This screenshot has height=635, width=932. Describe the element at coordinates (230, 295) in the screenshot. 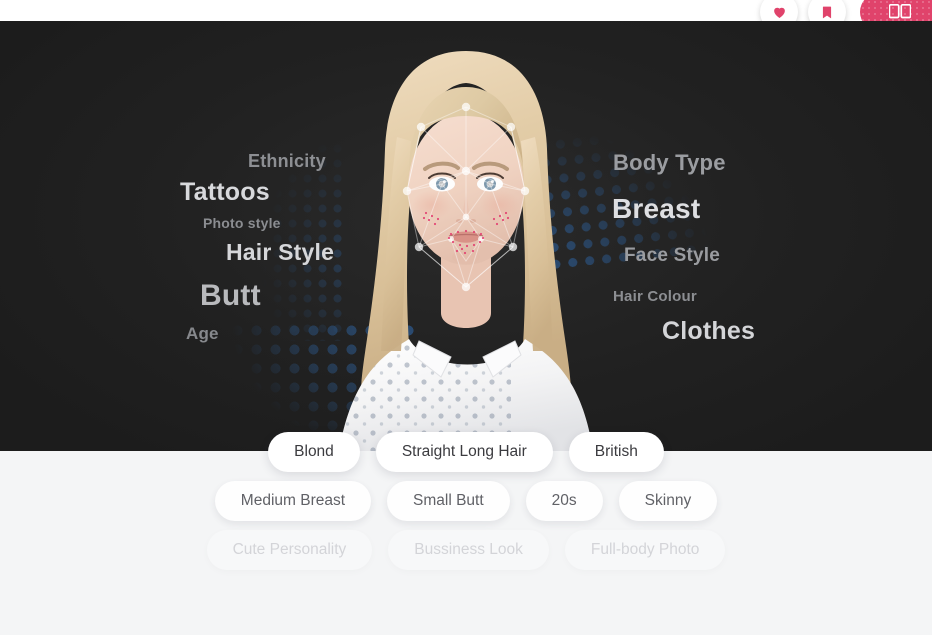

I see `attribute-keyword: Butt` at that location.